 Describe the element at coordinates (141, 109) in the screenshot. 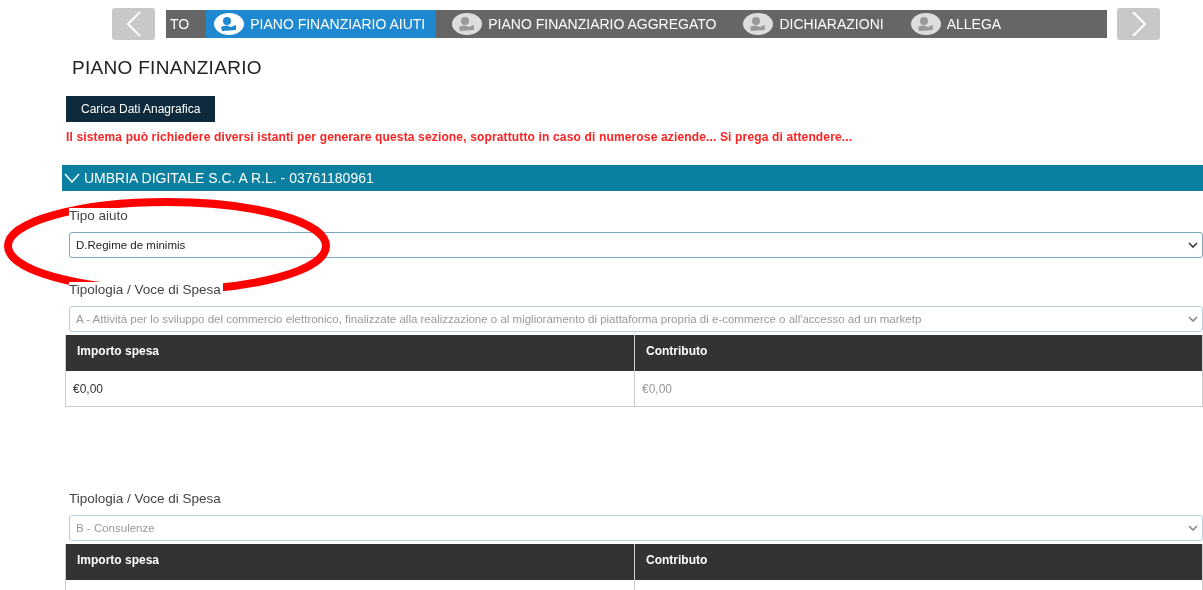

I see `load-data-button: Carica Dati Anagrafica` at that location.